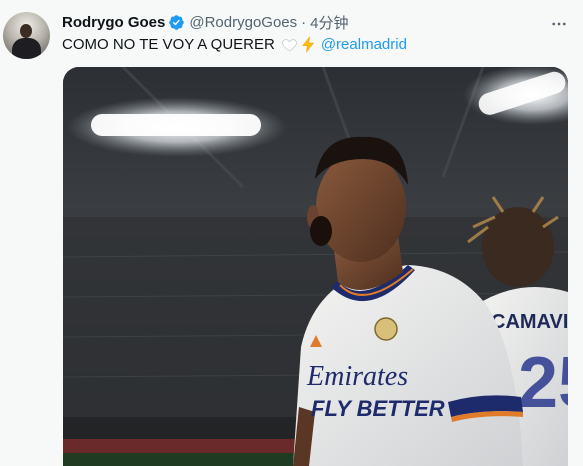 The image size is (583, 466). I want to click on avatar-body, so click(26, 48).